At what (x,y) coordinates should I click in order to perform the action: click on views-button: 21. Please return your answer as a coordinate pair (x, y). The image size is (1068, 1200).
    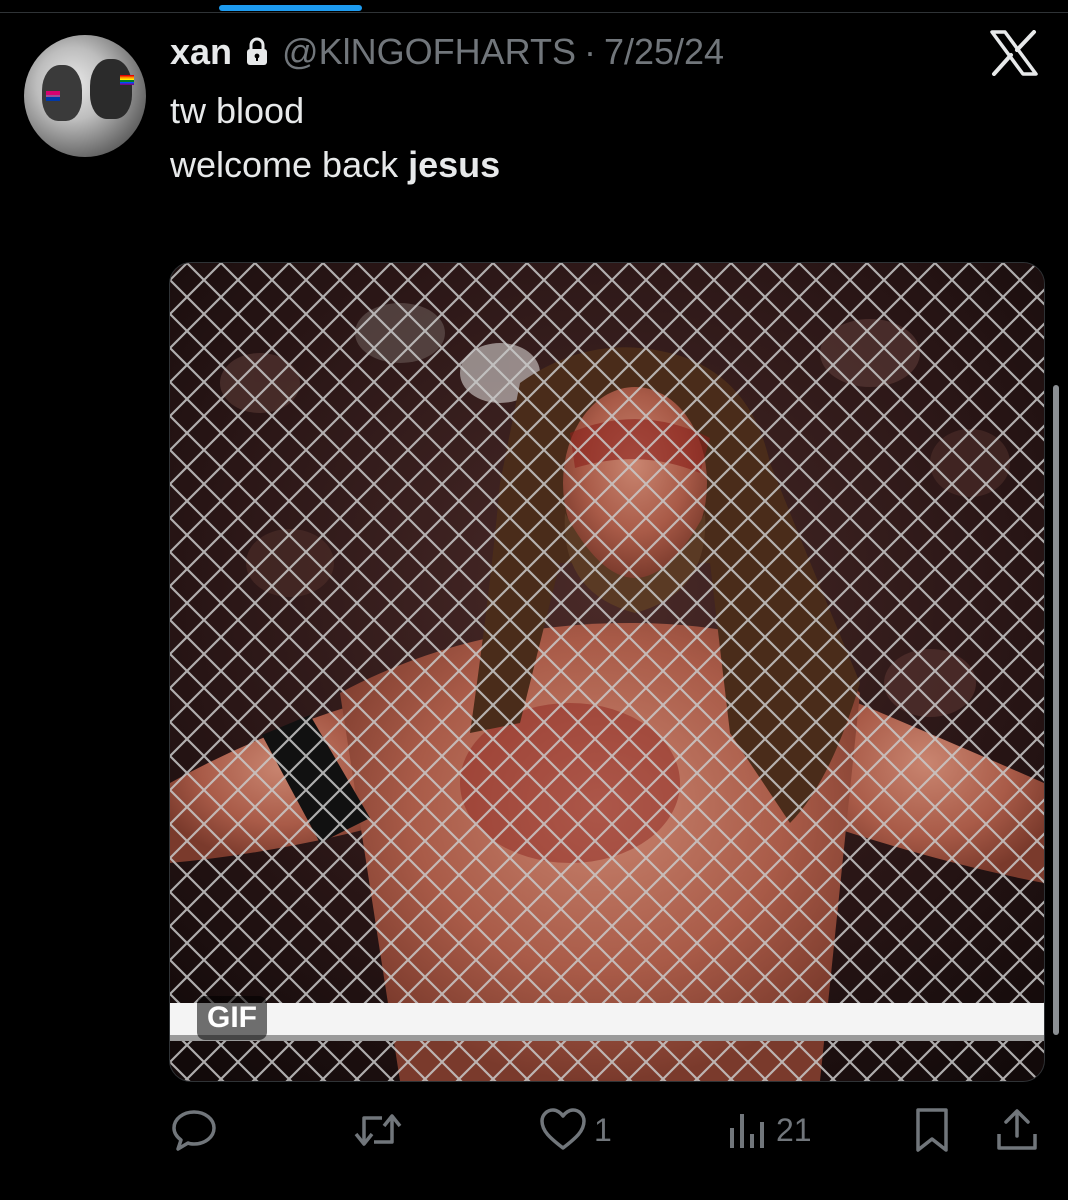
    Looking at the image, I should click on (769, 1130).